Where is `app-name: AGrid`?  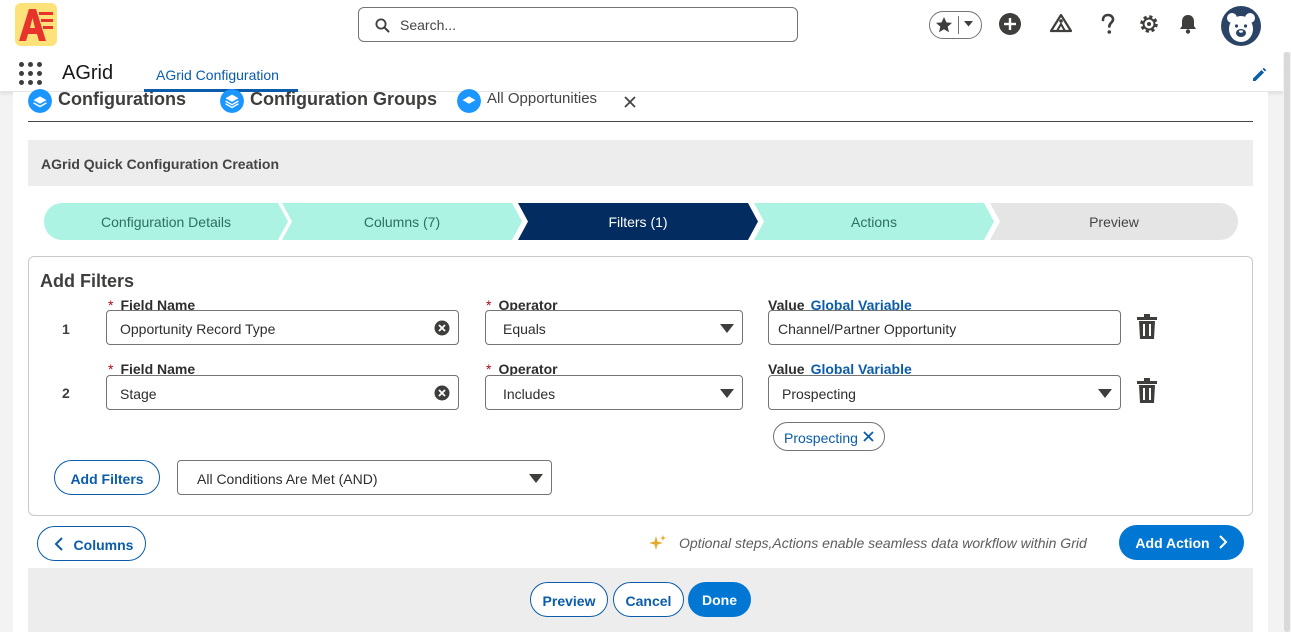
app-name: AGrid is located at coordinates (88, 73).